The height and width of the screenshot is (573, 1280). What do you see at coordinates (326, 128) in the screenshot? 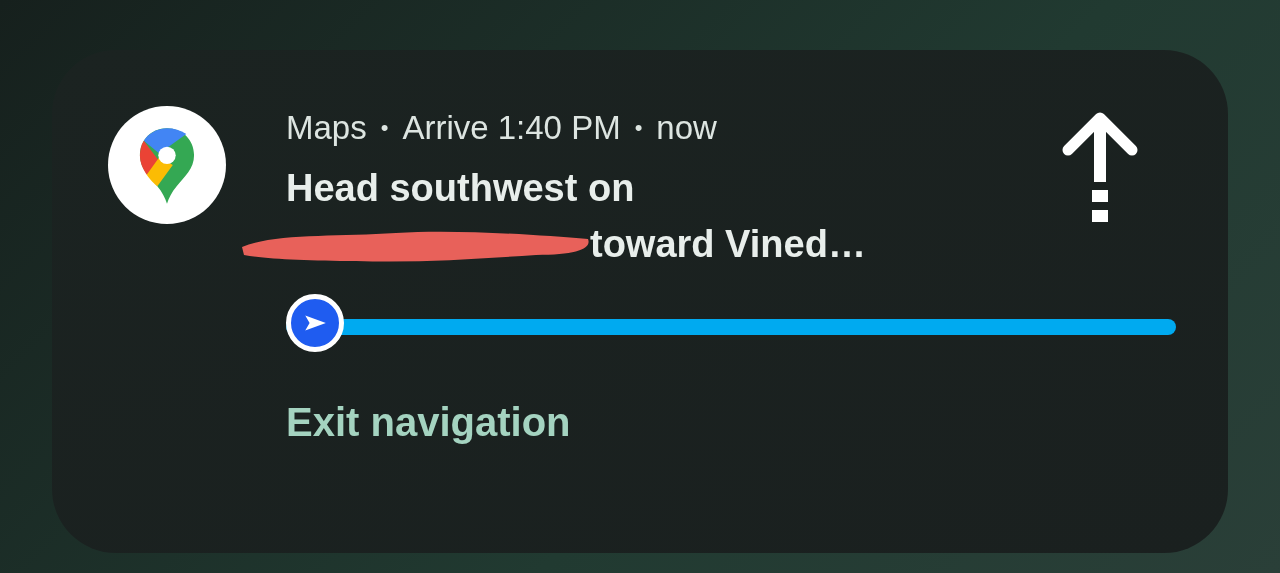
I see `app-name: Maps` at bounding box center [326, 128].